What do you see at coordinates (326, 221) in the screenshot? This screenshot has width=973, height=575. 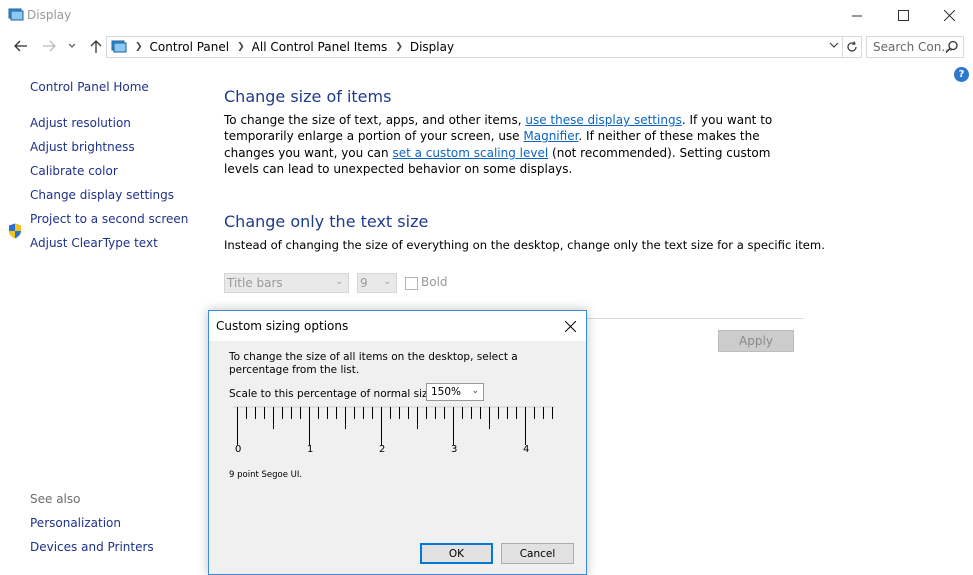 I see `change-text-size-heading: Change only the text size` at bounding box center [326, 221].